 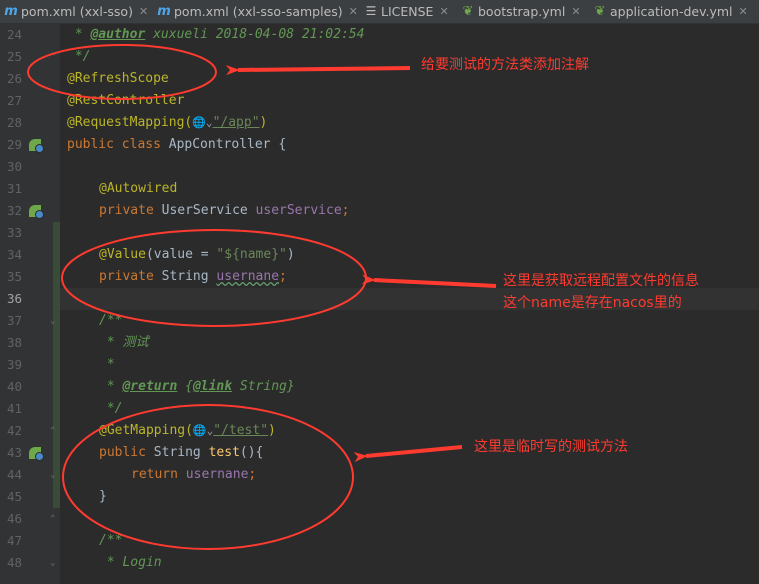 I want to click on tab-label: application-dev.yml, so click(x=671, y=11).